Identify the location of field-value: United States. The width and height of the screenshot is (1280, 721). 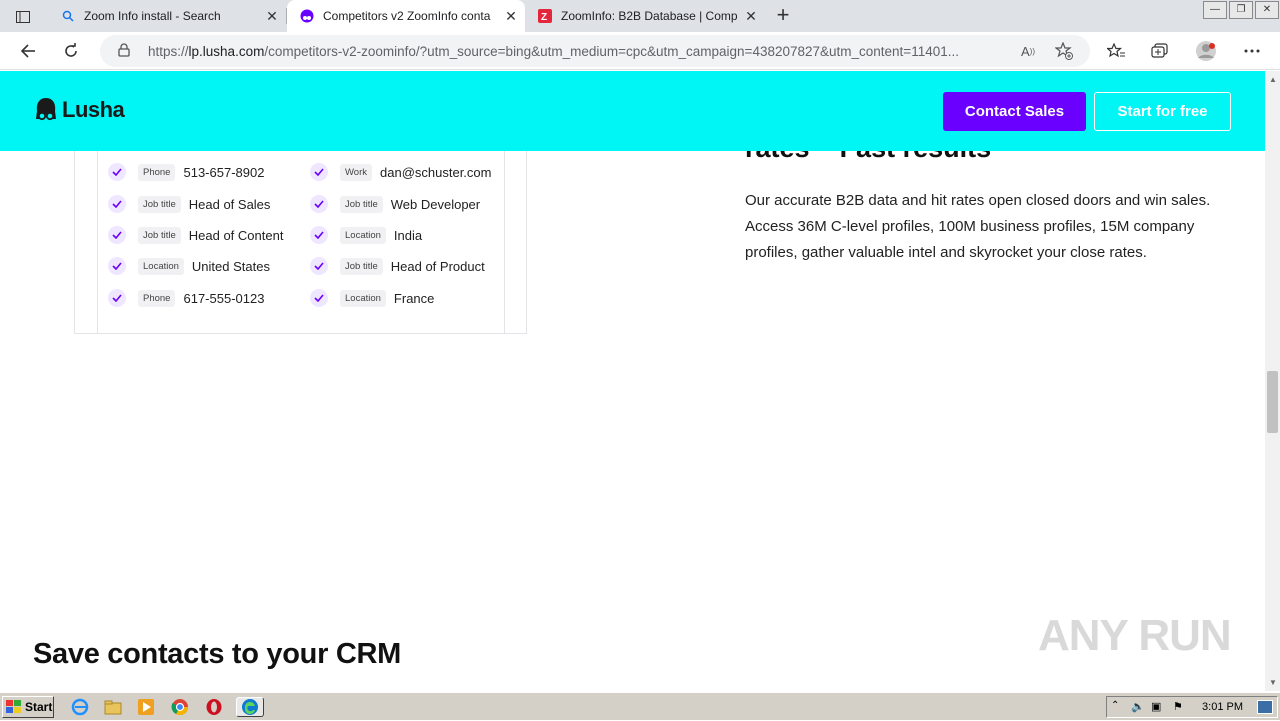
(230, 266).